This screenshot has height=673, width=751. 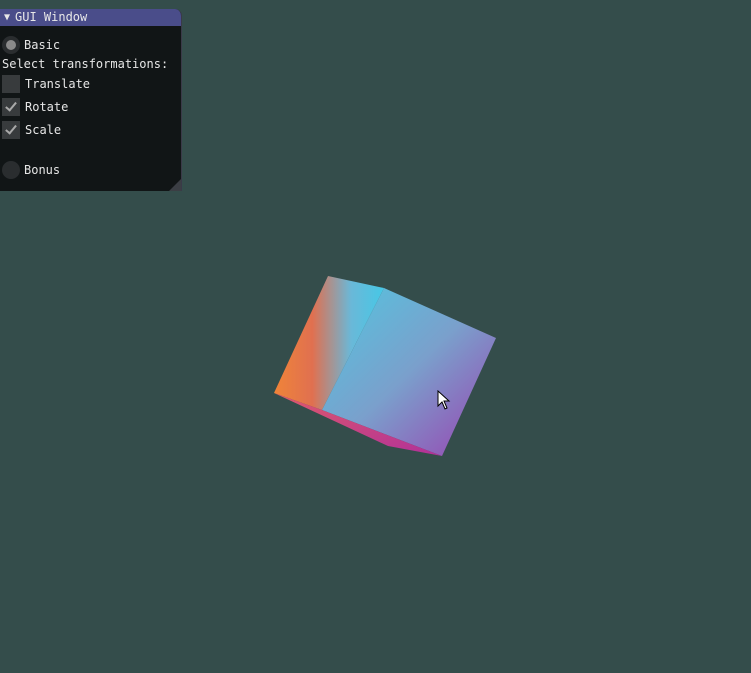 I want to click on translate-checkbox, so click(x=11, y=84).